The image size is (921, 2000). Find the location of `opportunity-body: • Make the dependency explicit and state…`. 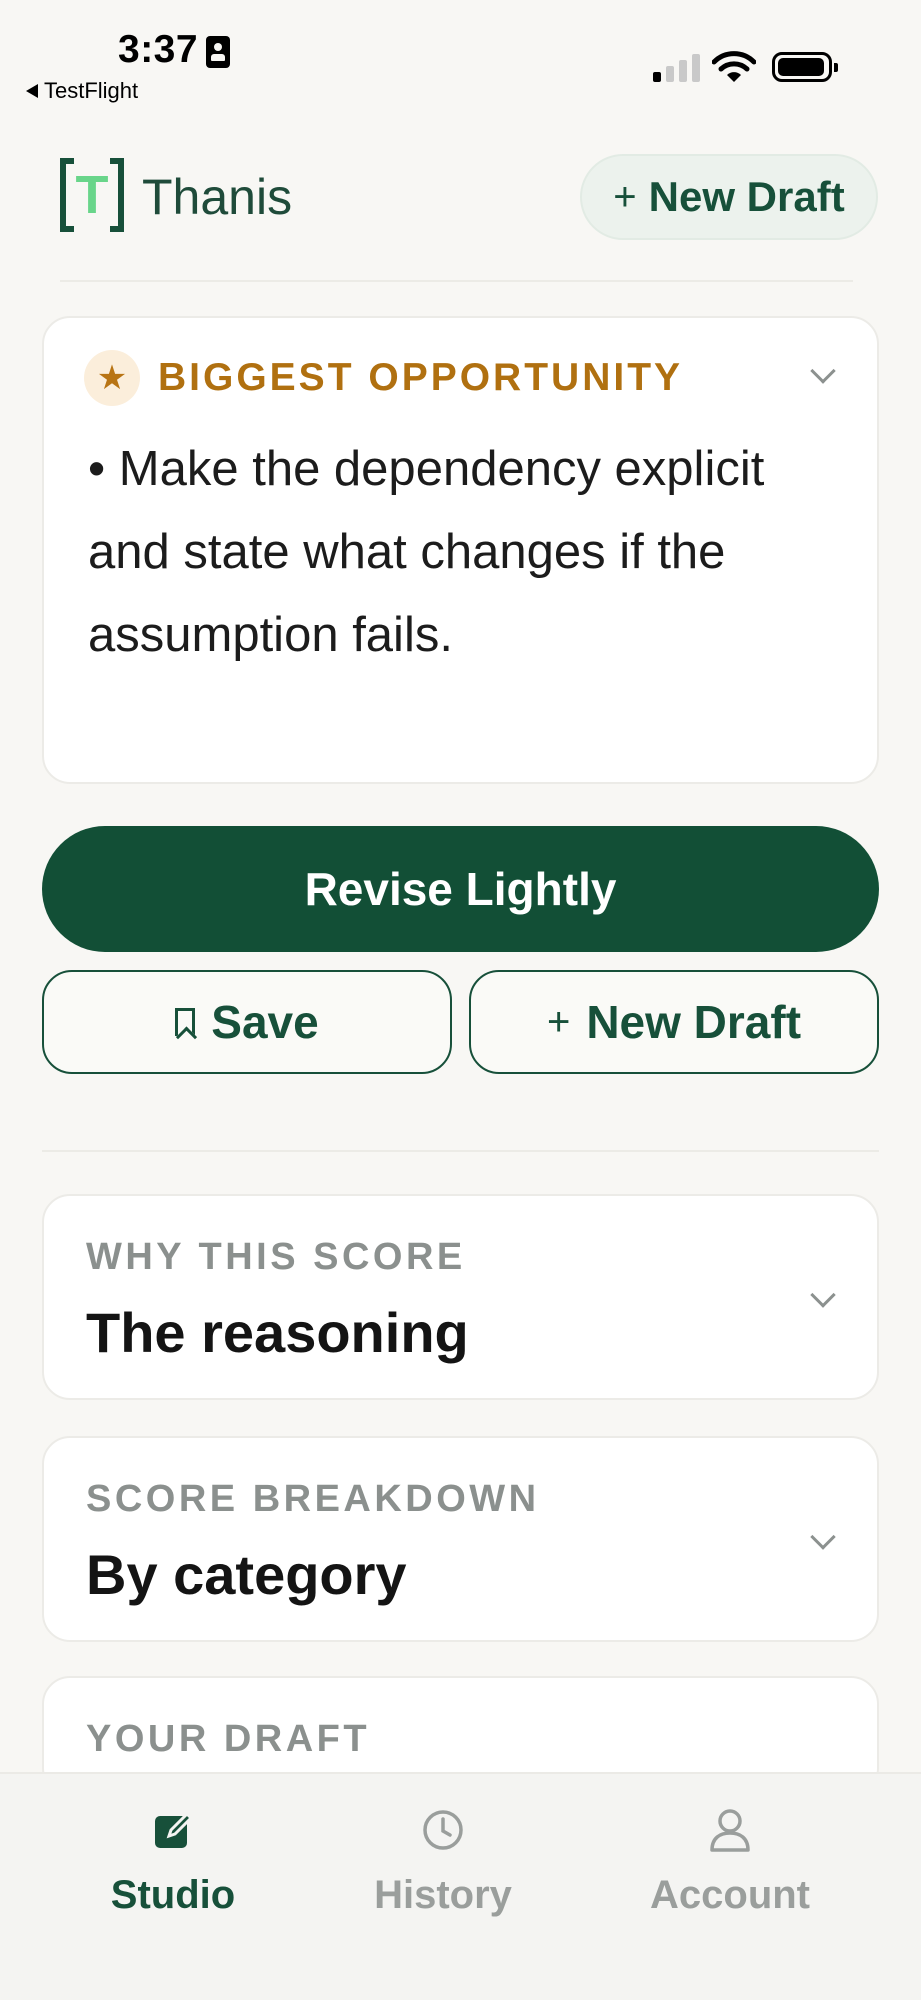

opportunity-body: • Make the dependency explicit and state… is located at coordinates (426, 552).